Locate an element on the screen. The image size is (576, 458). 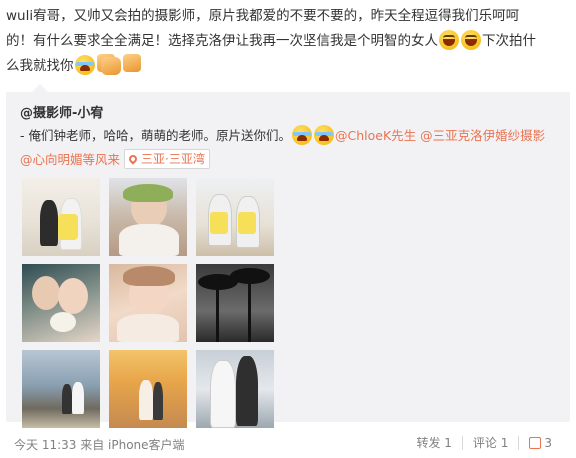
post-line-2b: 下次拍什 is located at coordinates (509, 41).